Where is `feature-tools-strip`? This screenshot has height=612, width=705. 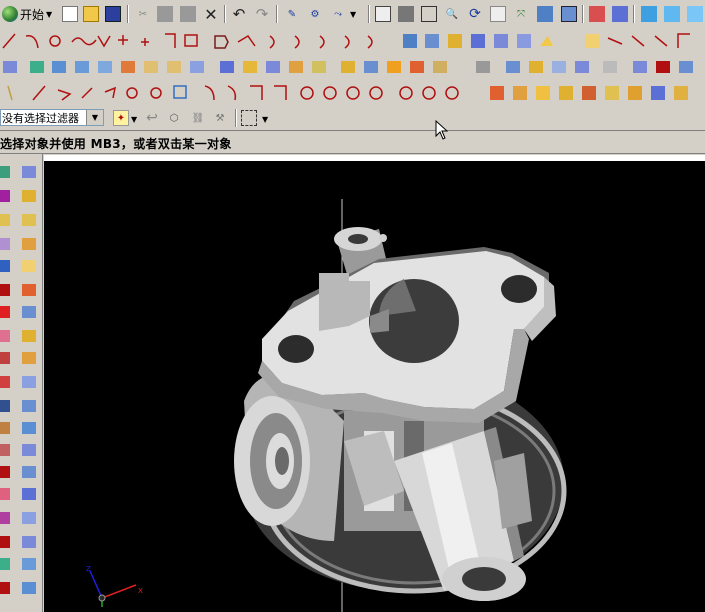
feature-tools-strip is located at coordinates (352, 67).